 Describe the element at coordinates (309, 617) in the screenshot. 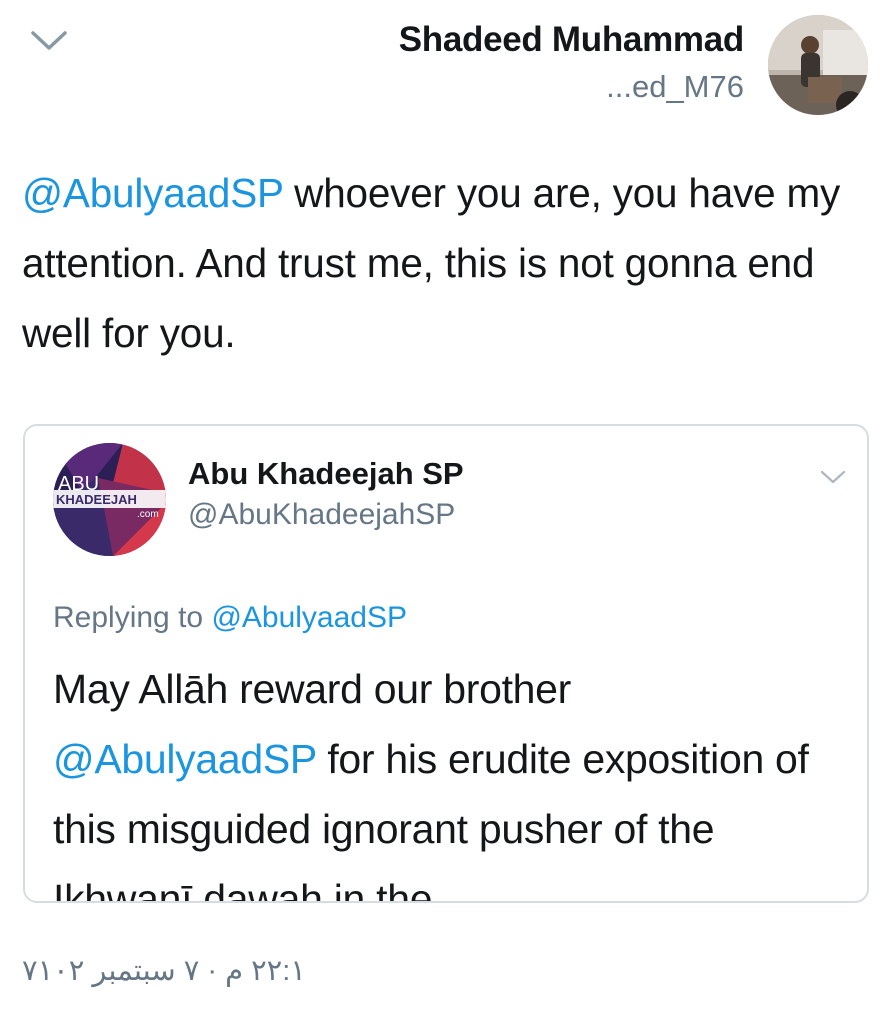

I see `replying-to-mention-link: @AbulyaadSP` at that location.